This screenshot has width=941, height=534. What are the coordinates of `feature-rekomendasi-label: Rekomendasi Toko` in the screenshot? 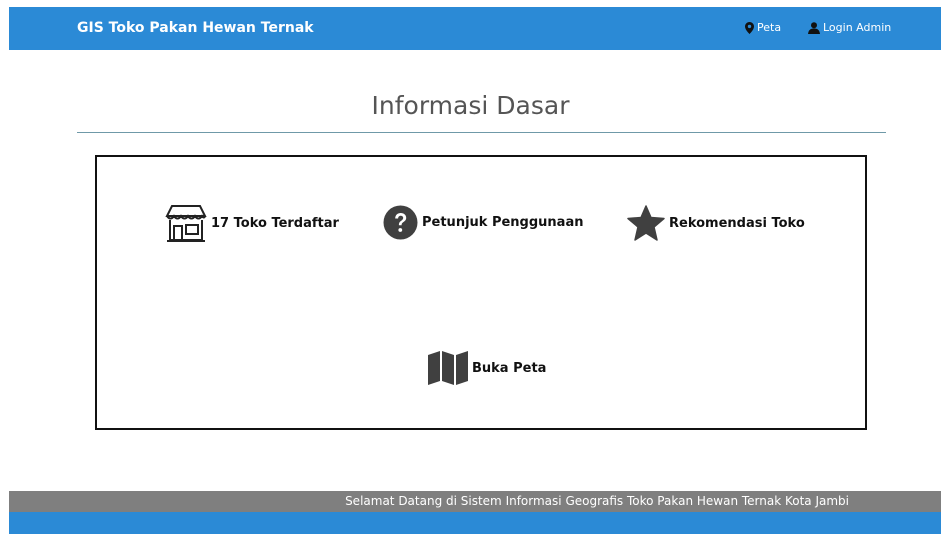 It's located at (737, 223).